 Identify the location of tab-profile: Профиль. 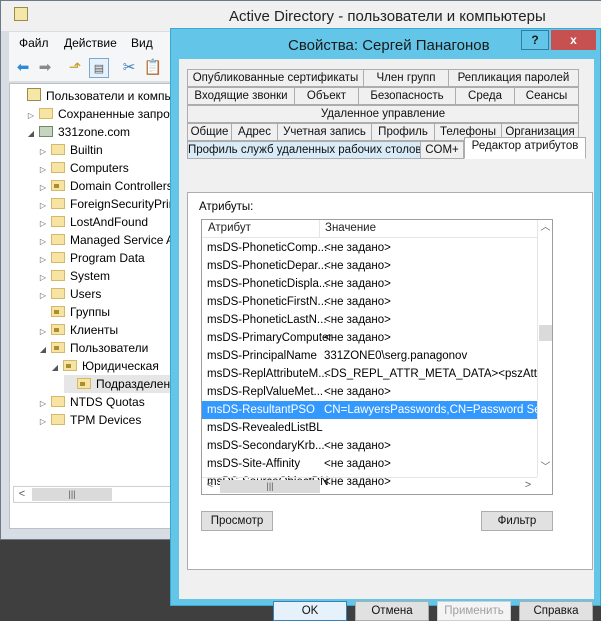
(403, 132).